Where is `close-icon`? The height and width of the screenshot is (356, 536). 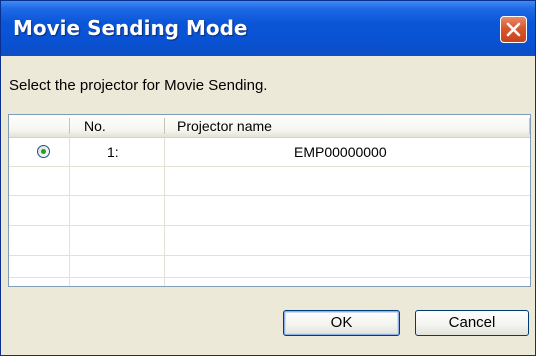
close-icon is located at coordinates (513, 29).